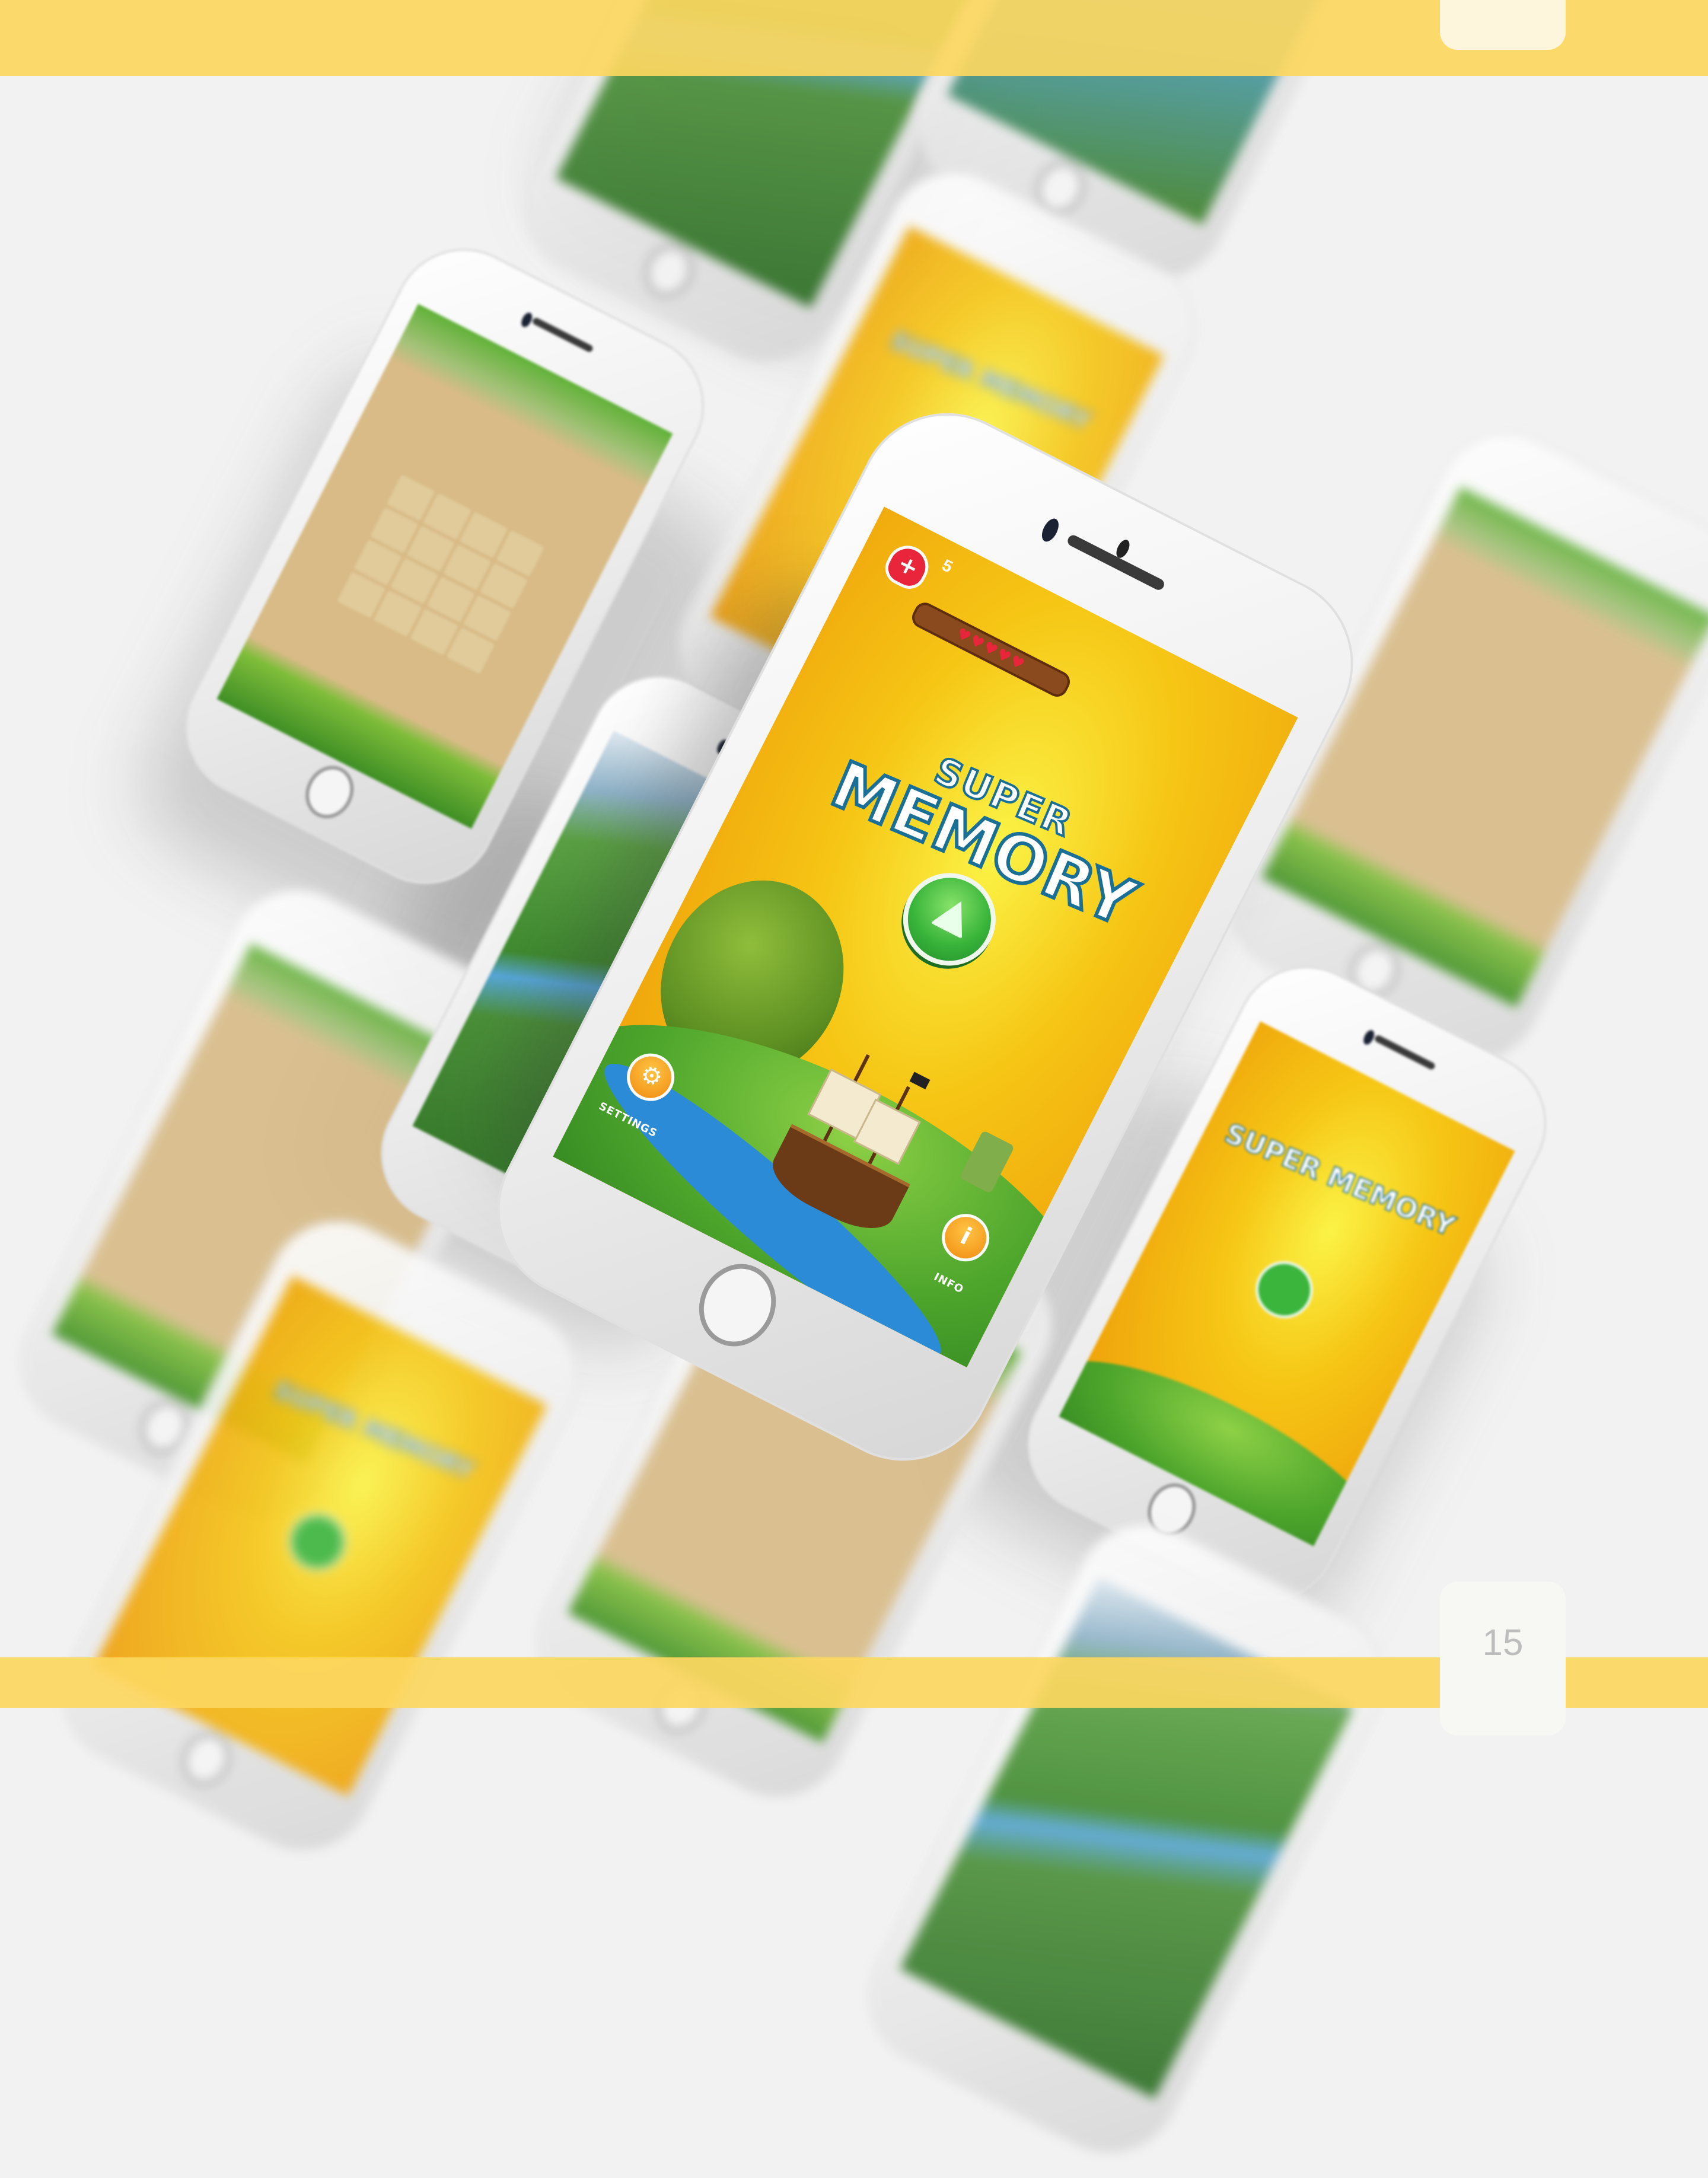 The width and height of the screenshot is (1708, 2178). What do you see at coordinates (1503, 1642) in the screenshot?
I see `page-number: 15` at bounding box center [1503, 1642].